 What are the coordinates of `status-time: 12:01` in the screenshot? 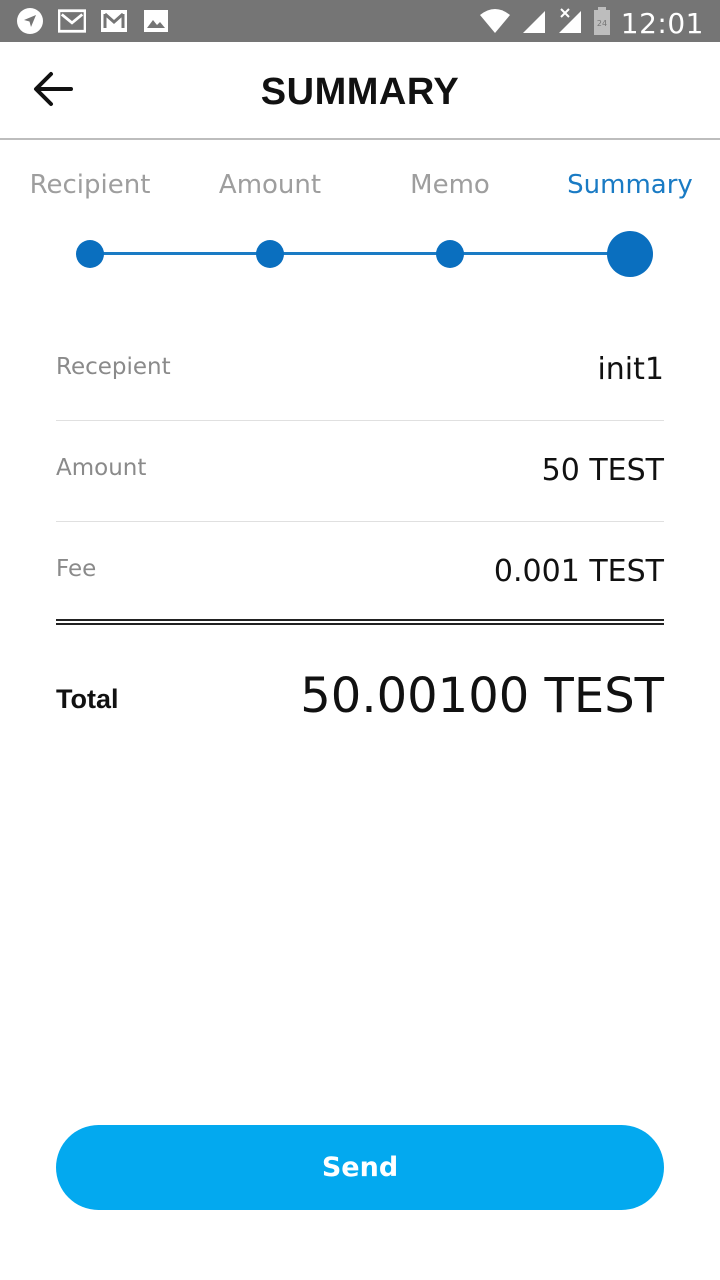 It's located at (662, 23).